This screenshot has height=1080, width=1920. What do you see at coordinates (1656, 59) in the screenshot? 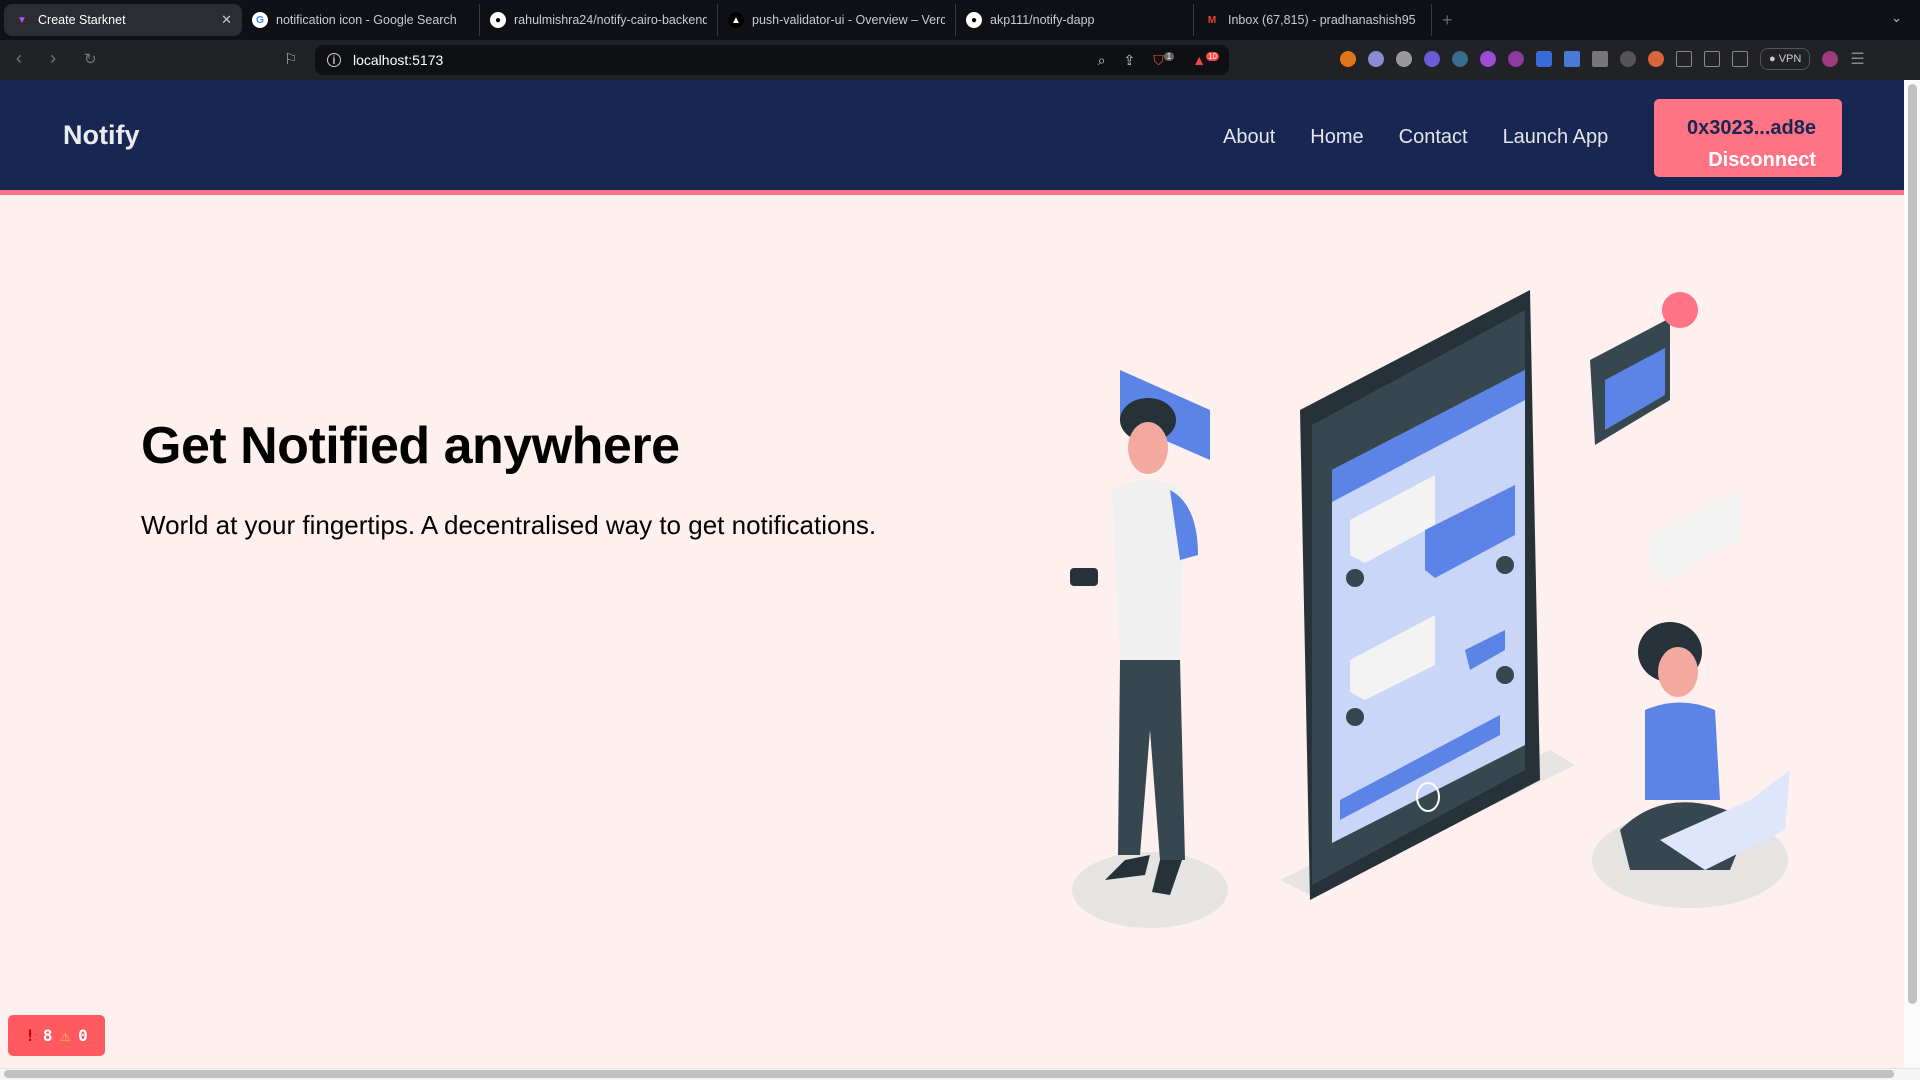
I see `extension-orange-icon` at bounding box center [1656, 59].